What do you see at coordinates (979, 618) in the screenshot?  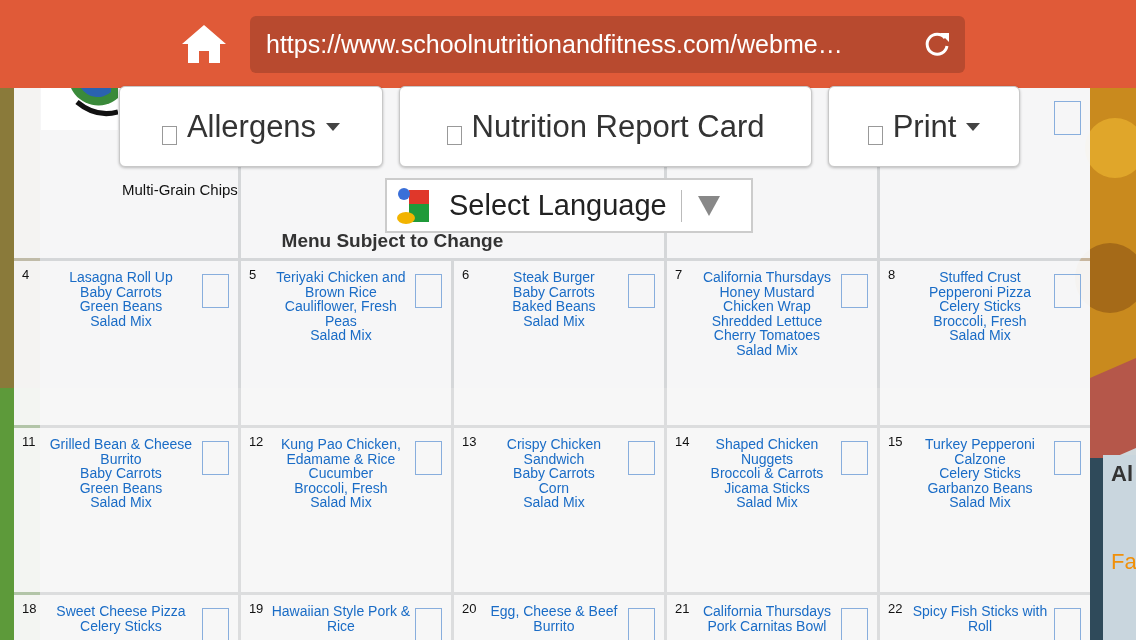 I see `menu-item: Spicy Fish Sticks with Roll` at bounding box center [979, 618].